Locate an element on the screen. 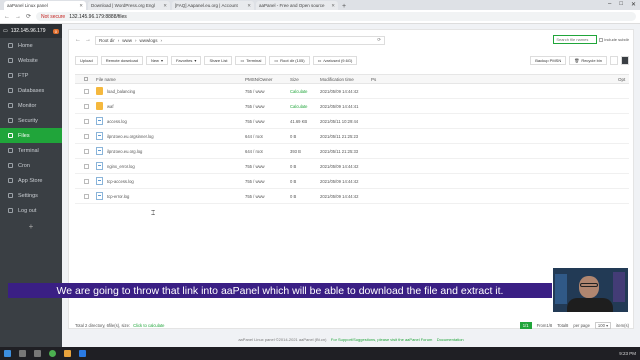  maximize-button: □ is located at coordinates (621, 4).